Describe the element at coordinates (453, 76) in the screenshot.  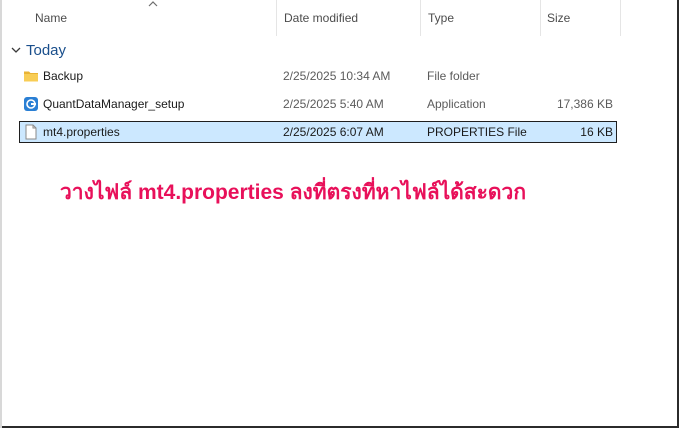
I see `file-type: File folder` at that location.